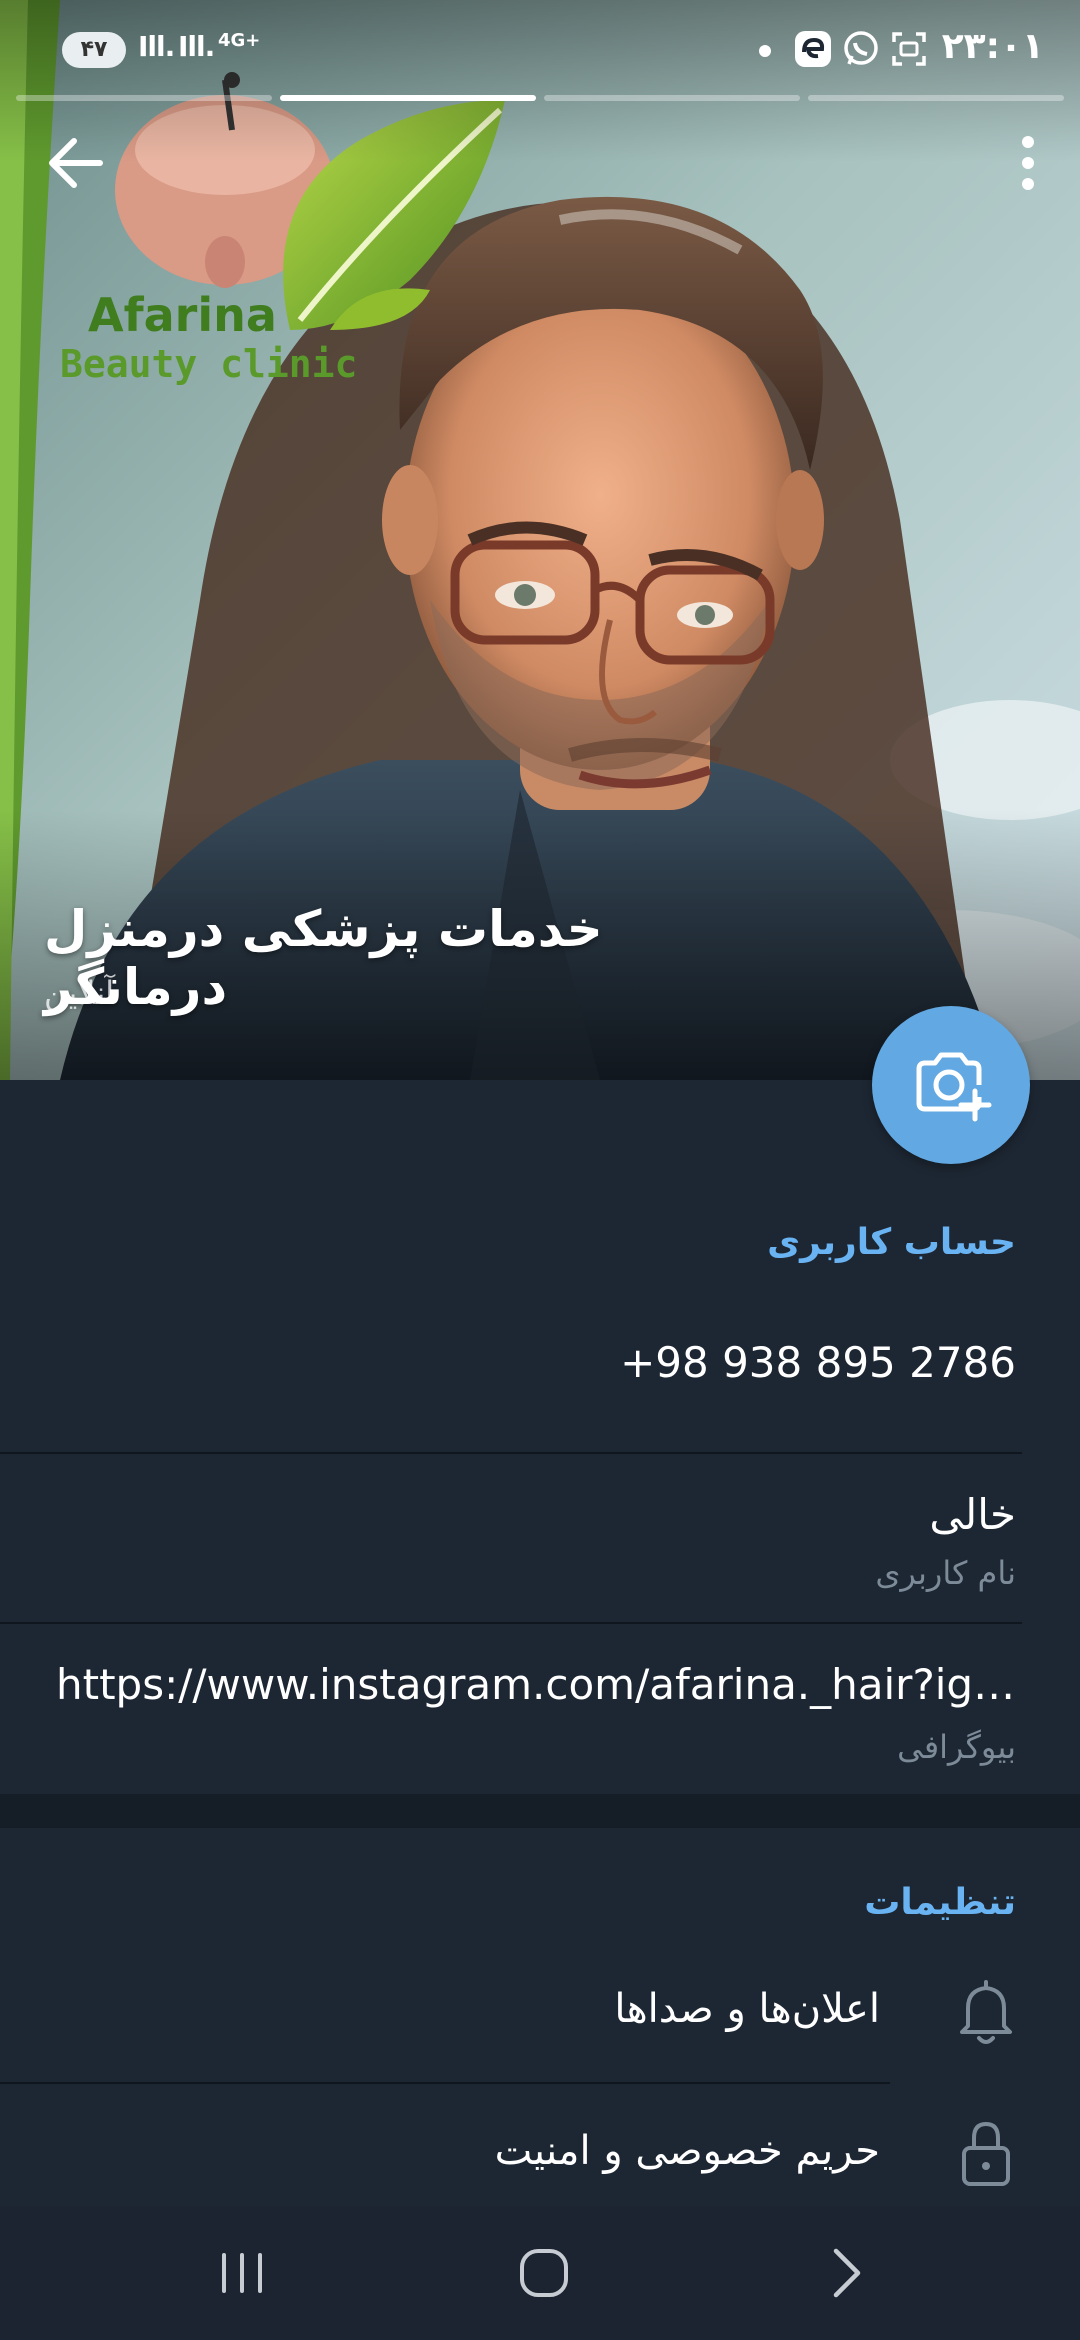  What do you see at coordinates (182, 315) in the screenshot?
I see `logo-title: Afarina` at bounding box center [182, 315].